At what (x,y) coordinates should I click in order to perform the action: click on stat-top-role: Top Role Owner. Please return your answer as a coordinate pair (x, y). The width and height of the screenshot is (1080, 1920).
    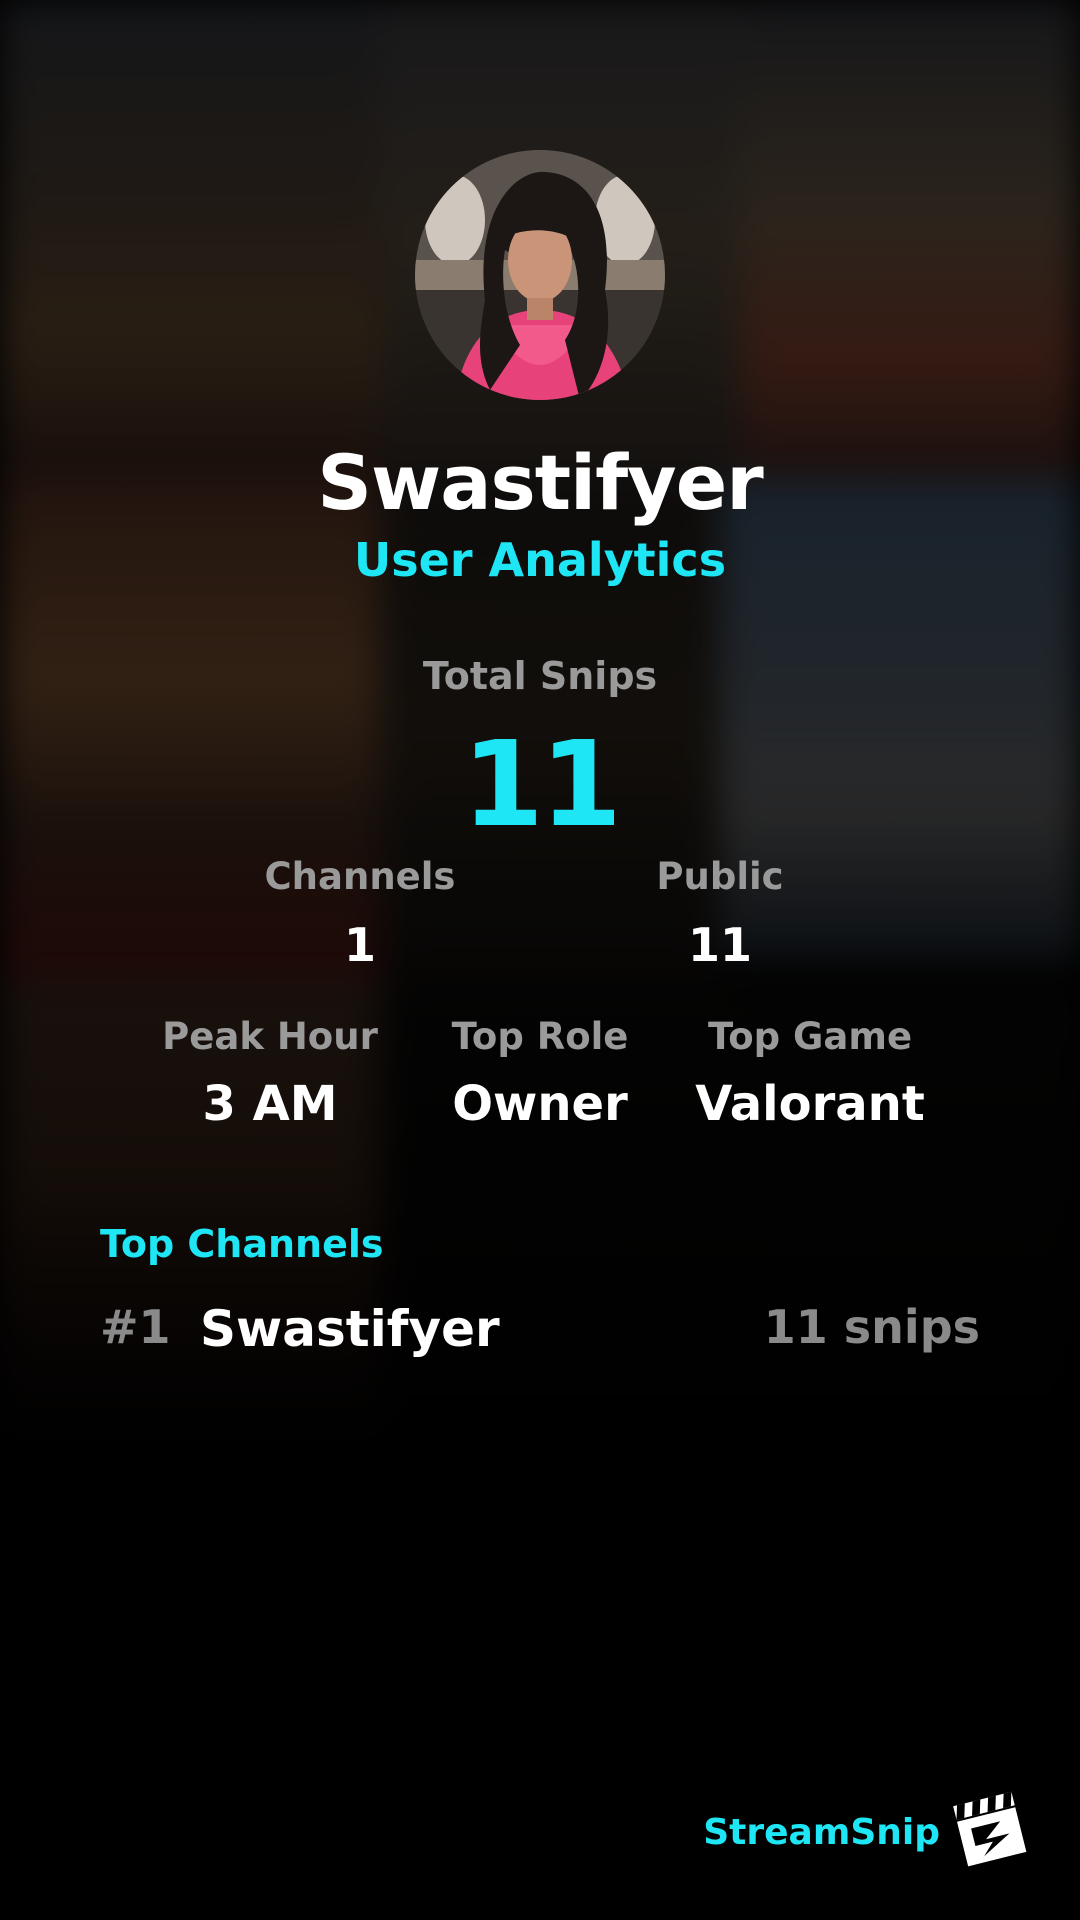
    Looking at the image, I should click on (540, 1073).